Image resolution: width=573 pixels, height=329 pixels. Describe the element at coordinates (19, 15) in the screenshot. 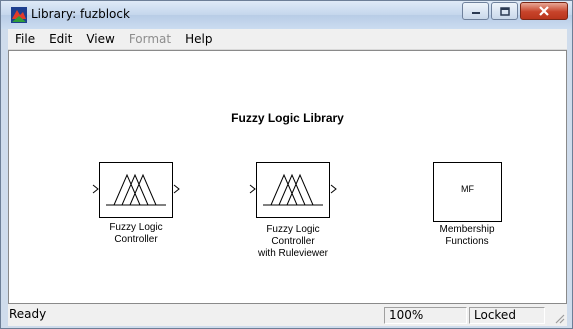

I see `simulink-app-icon` at that location.